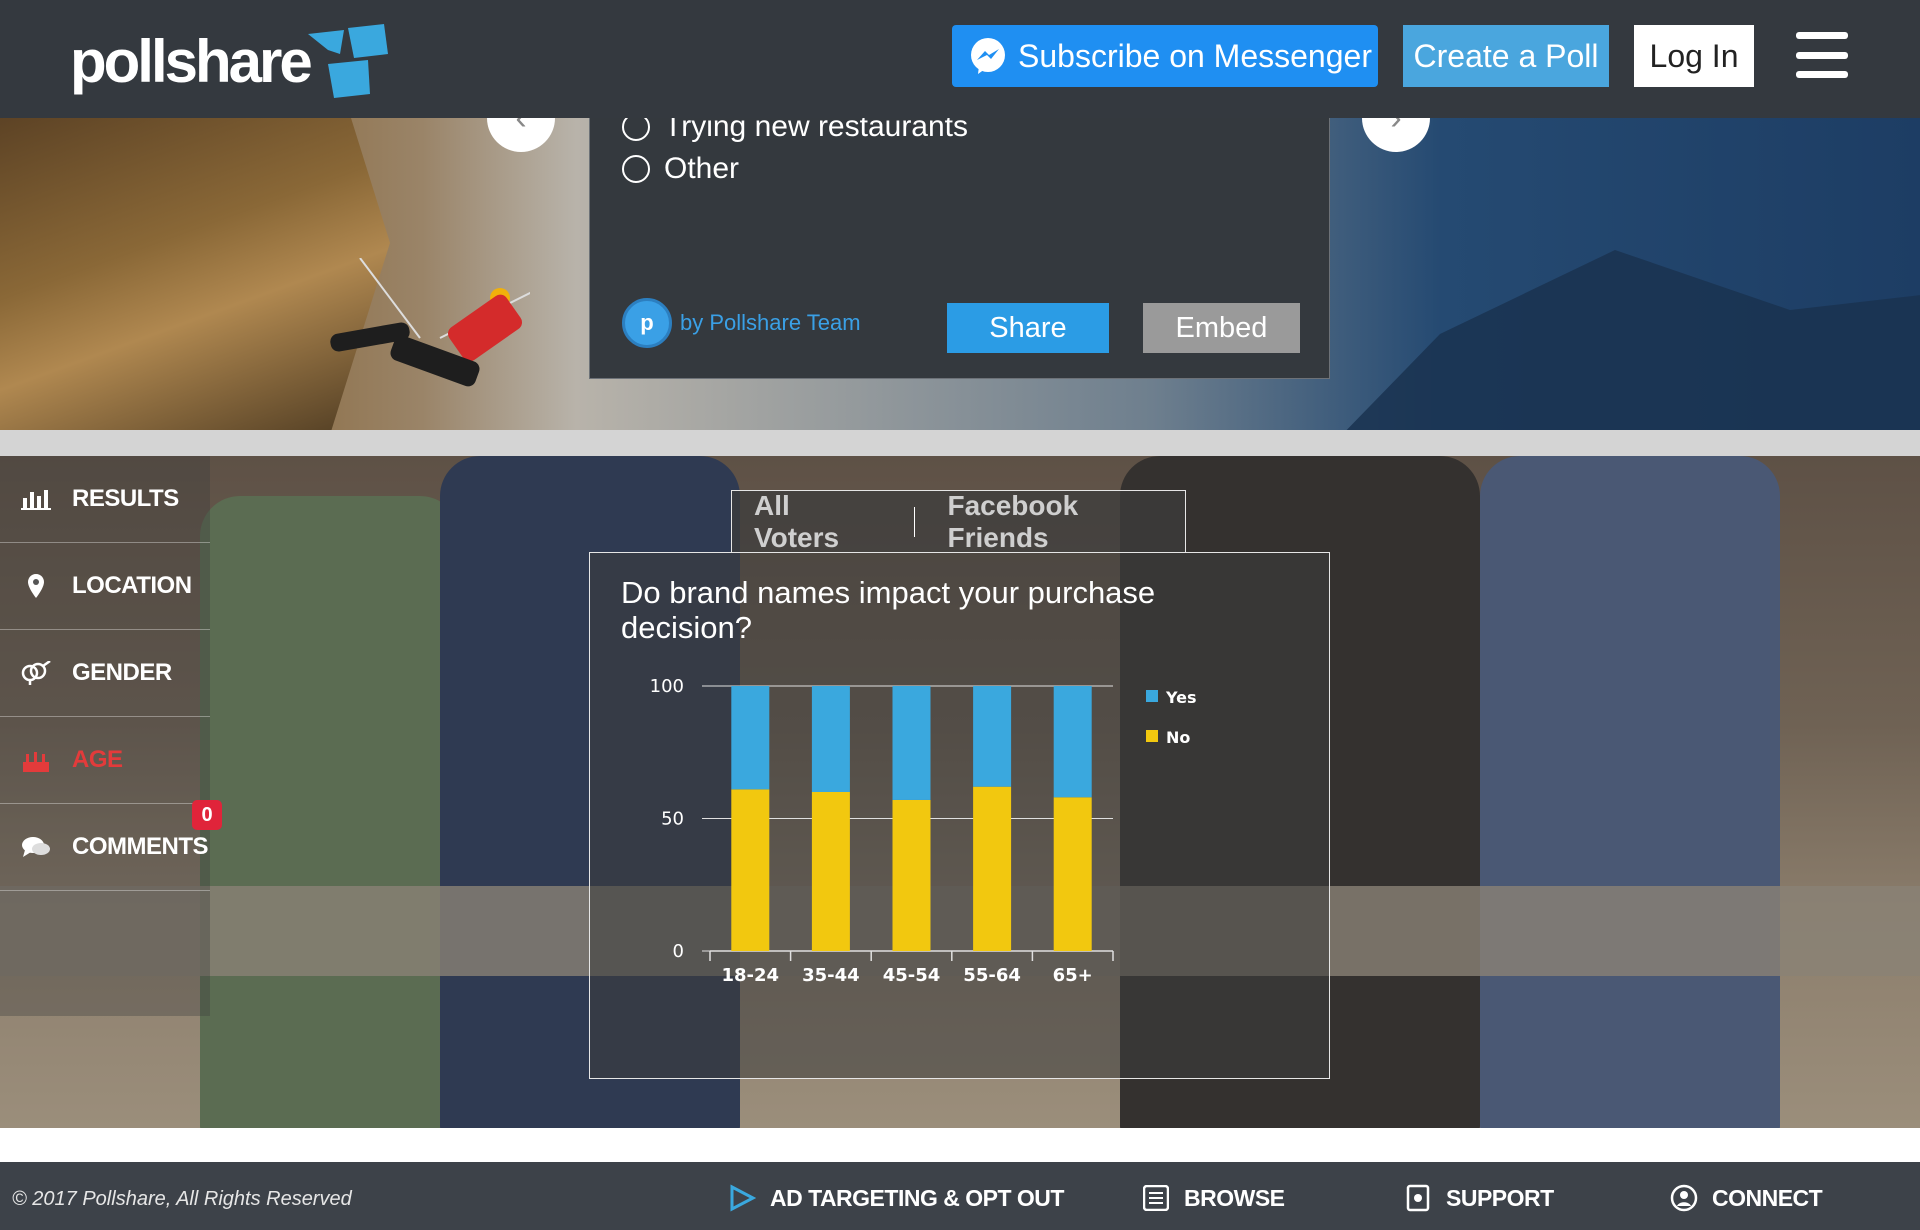 The height and width of the screenshot is (1230, 1920). I want to click on tab-facebook-friends: Facebook Friends, so click(1066, 522).